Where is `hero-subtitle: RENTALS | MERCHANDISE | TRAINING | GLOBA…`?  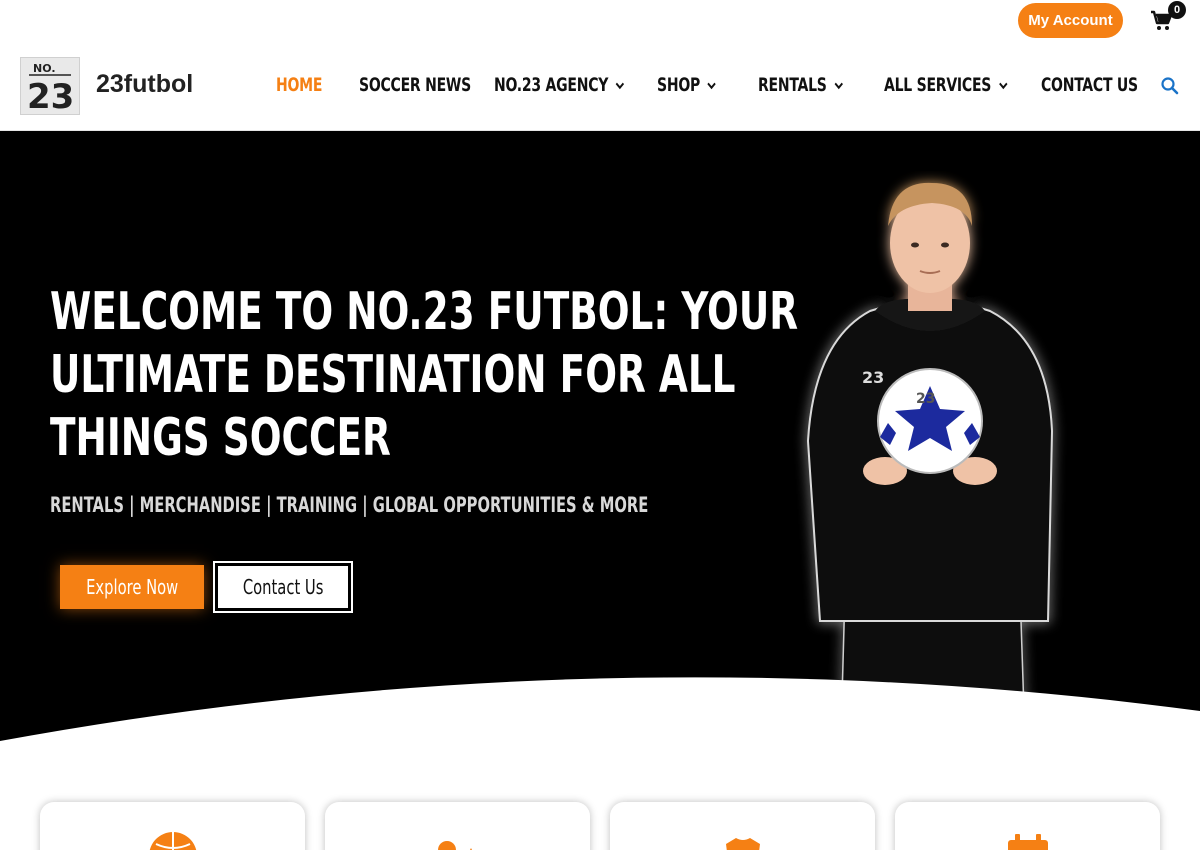
hero-subtitle: RENTALS | MERCHANDISE | TRAINING | GLOBA… is located at coordinates (349, 505).